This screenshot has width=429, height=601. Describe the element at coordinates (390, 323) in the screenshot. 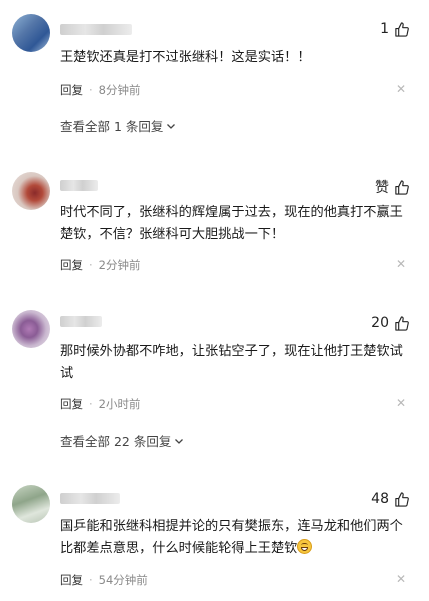

I see `like-button: 20` at that location.